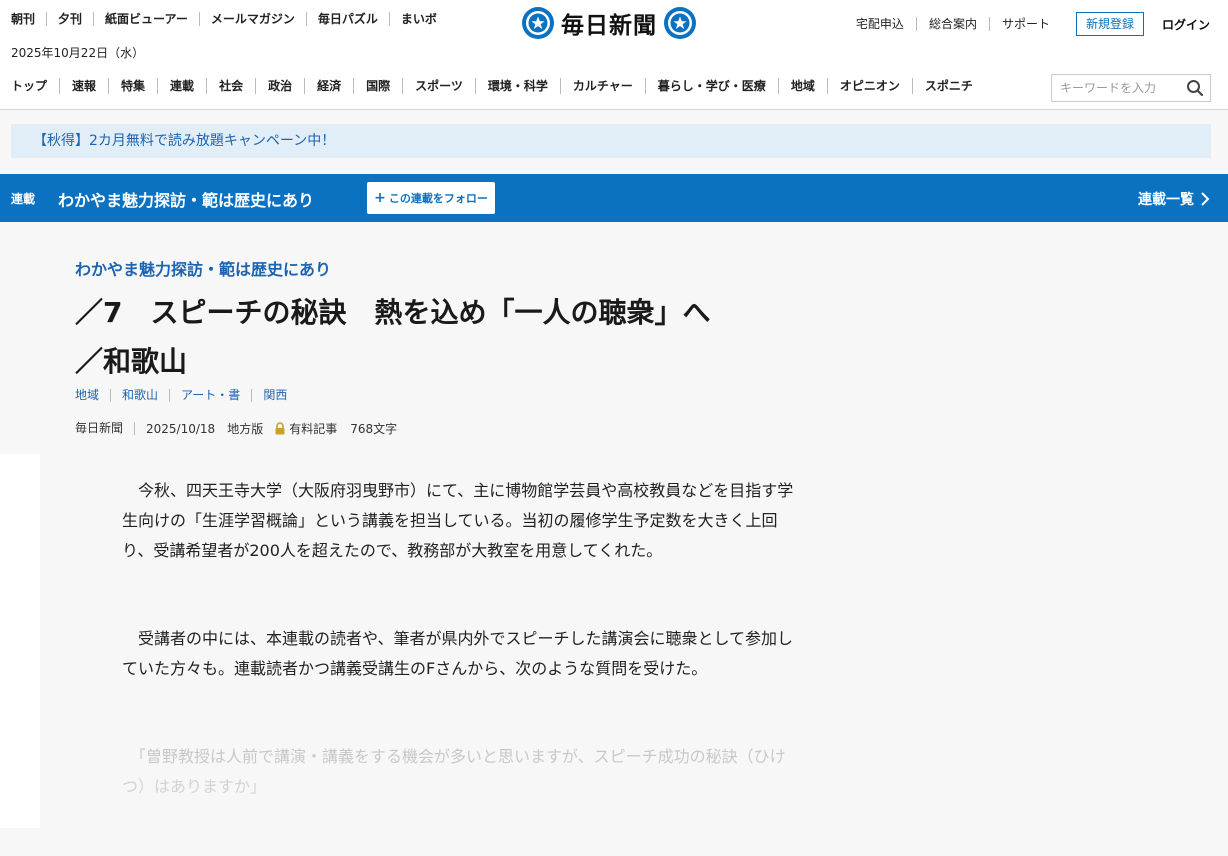 This screenshot has width=1228, height=856. What do you see at coordinates (614, 198) in the screenshot?
I see `series-bar: 連載 わかやま魅力探訪・範は歴史にあり + この連載をフォロー 連載一覧` at bounding box center [614, 198].